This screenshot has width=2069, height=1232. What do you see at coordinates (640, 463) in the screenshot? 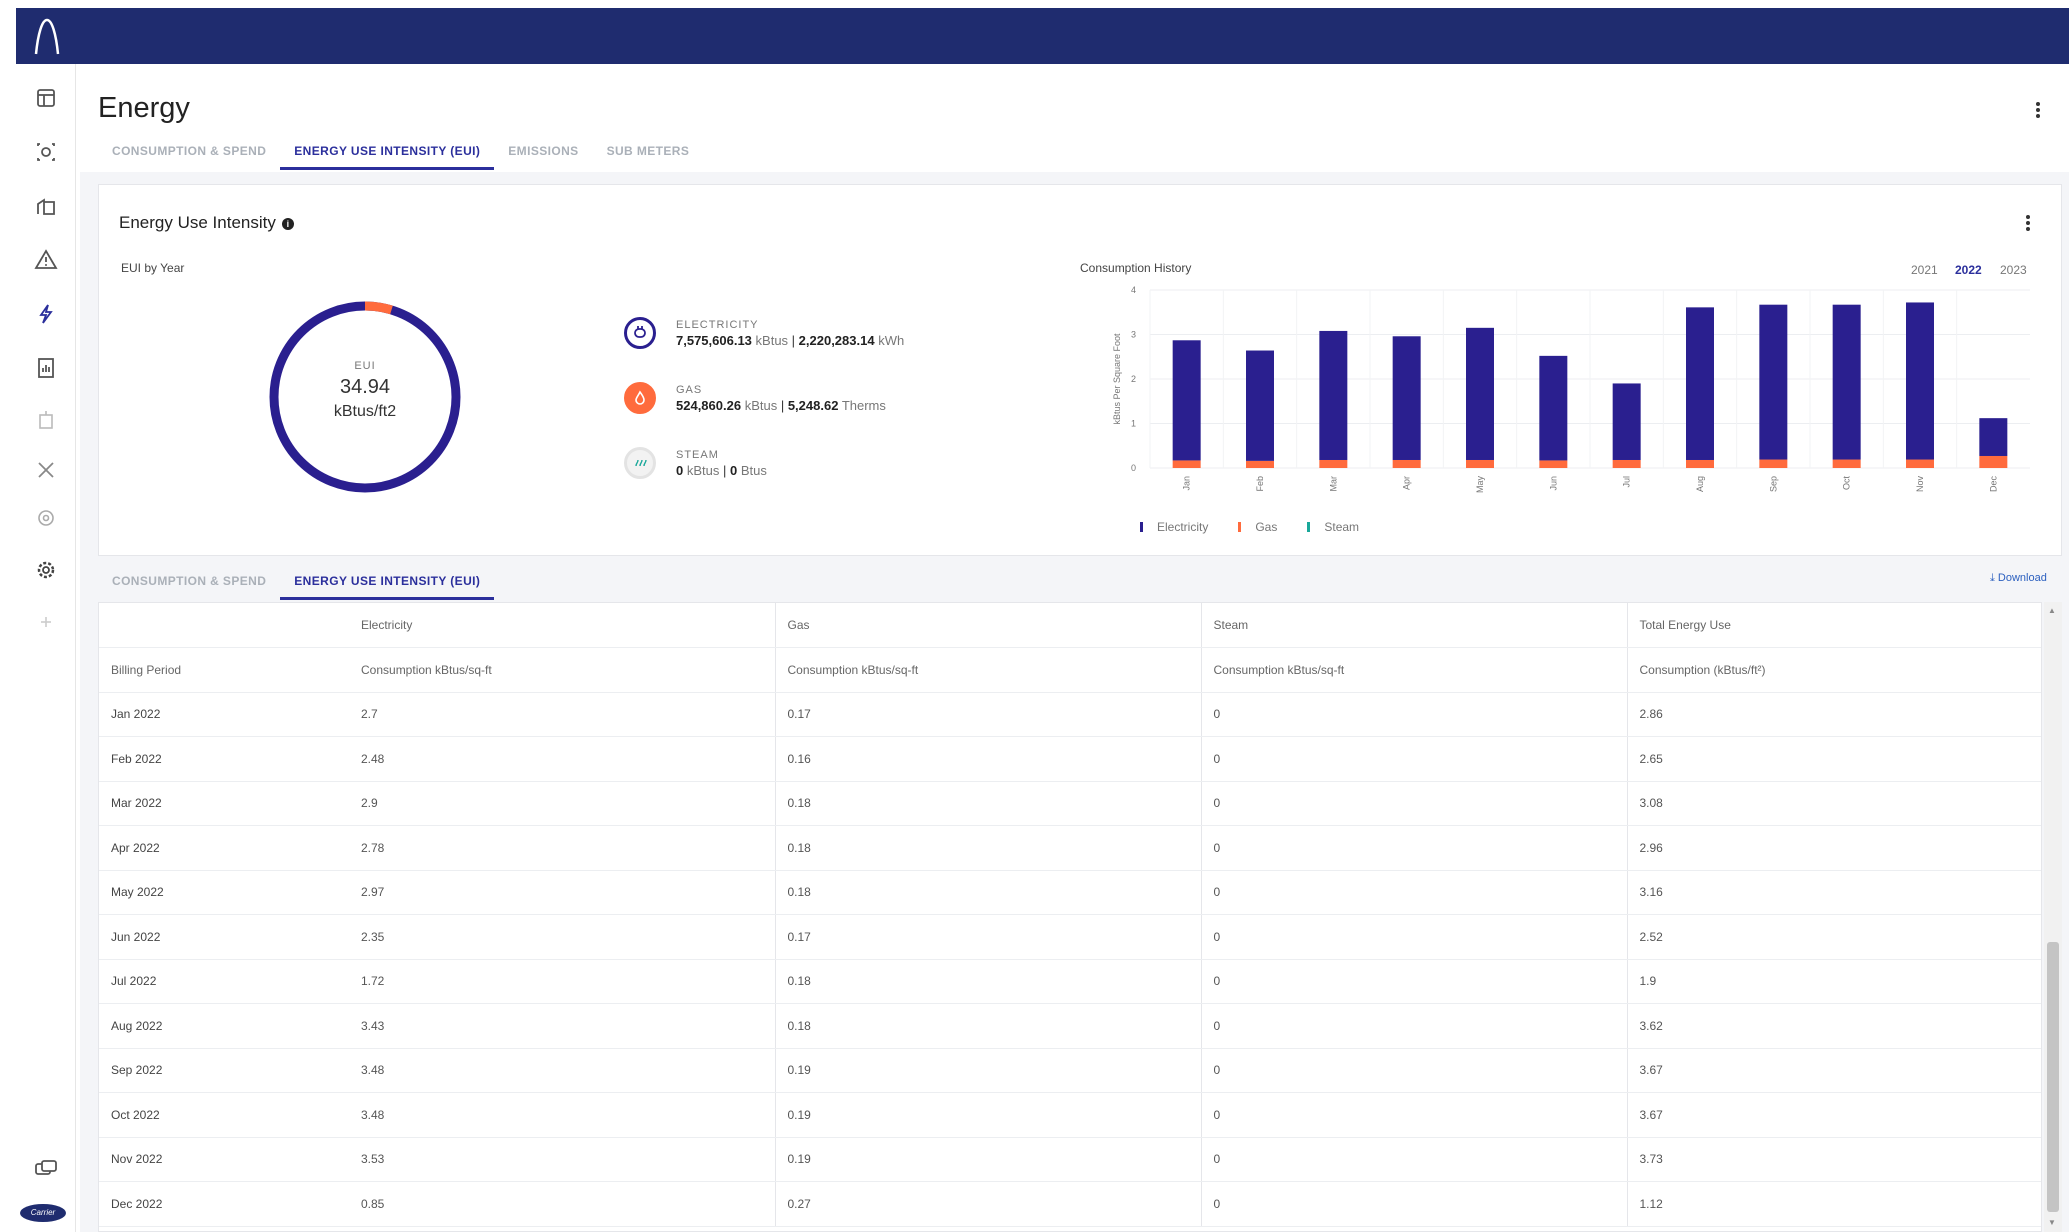
I see `steam-icon` at bounding box center [640, 463].